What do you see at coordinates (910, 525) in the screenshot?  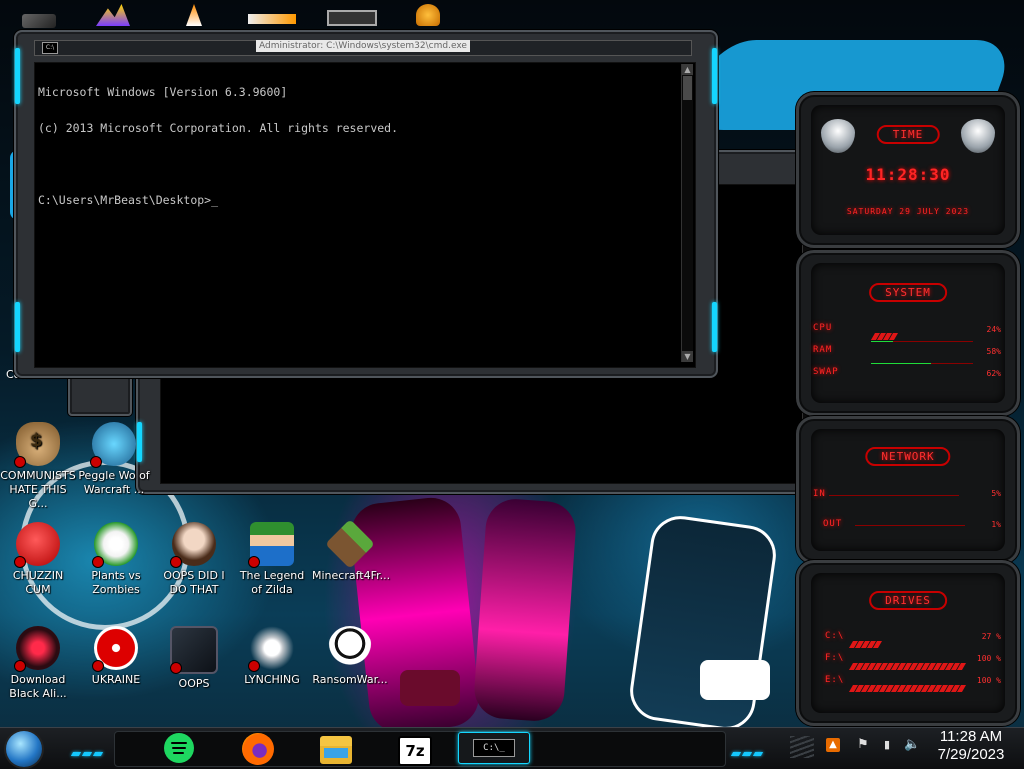 I see `net-out-graph` at bounding box center [910, 525].